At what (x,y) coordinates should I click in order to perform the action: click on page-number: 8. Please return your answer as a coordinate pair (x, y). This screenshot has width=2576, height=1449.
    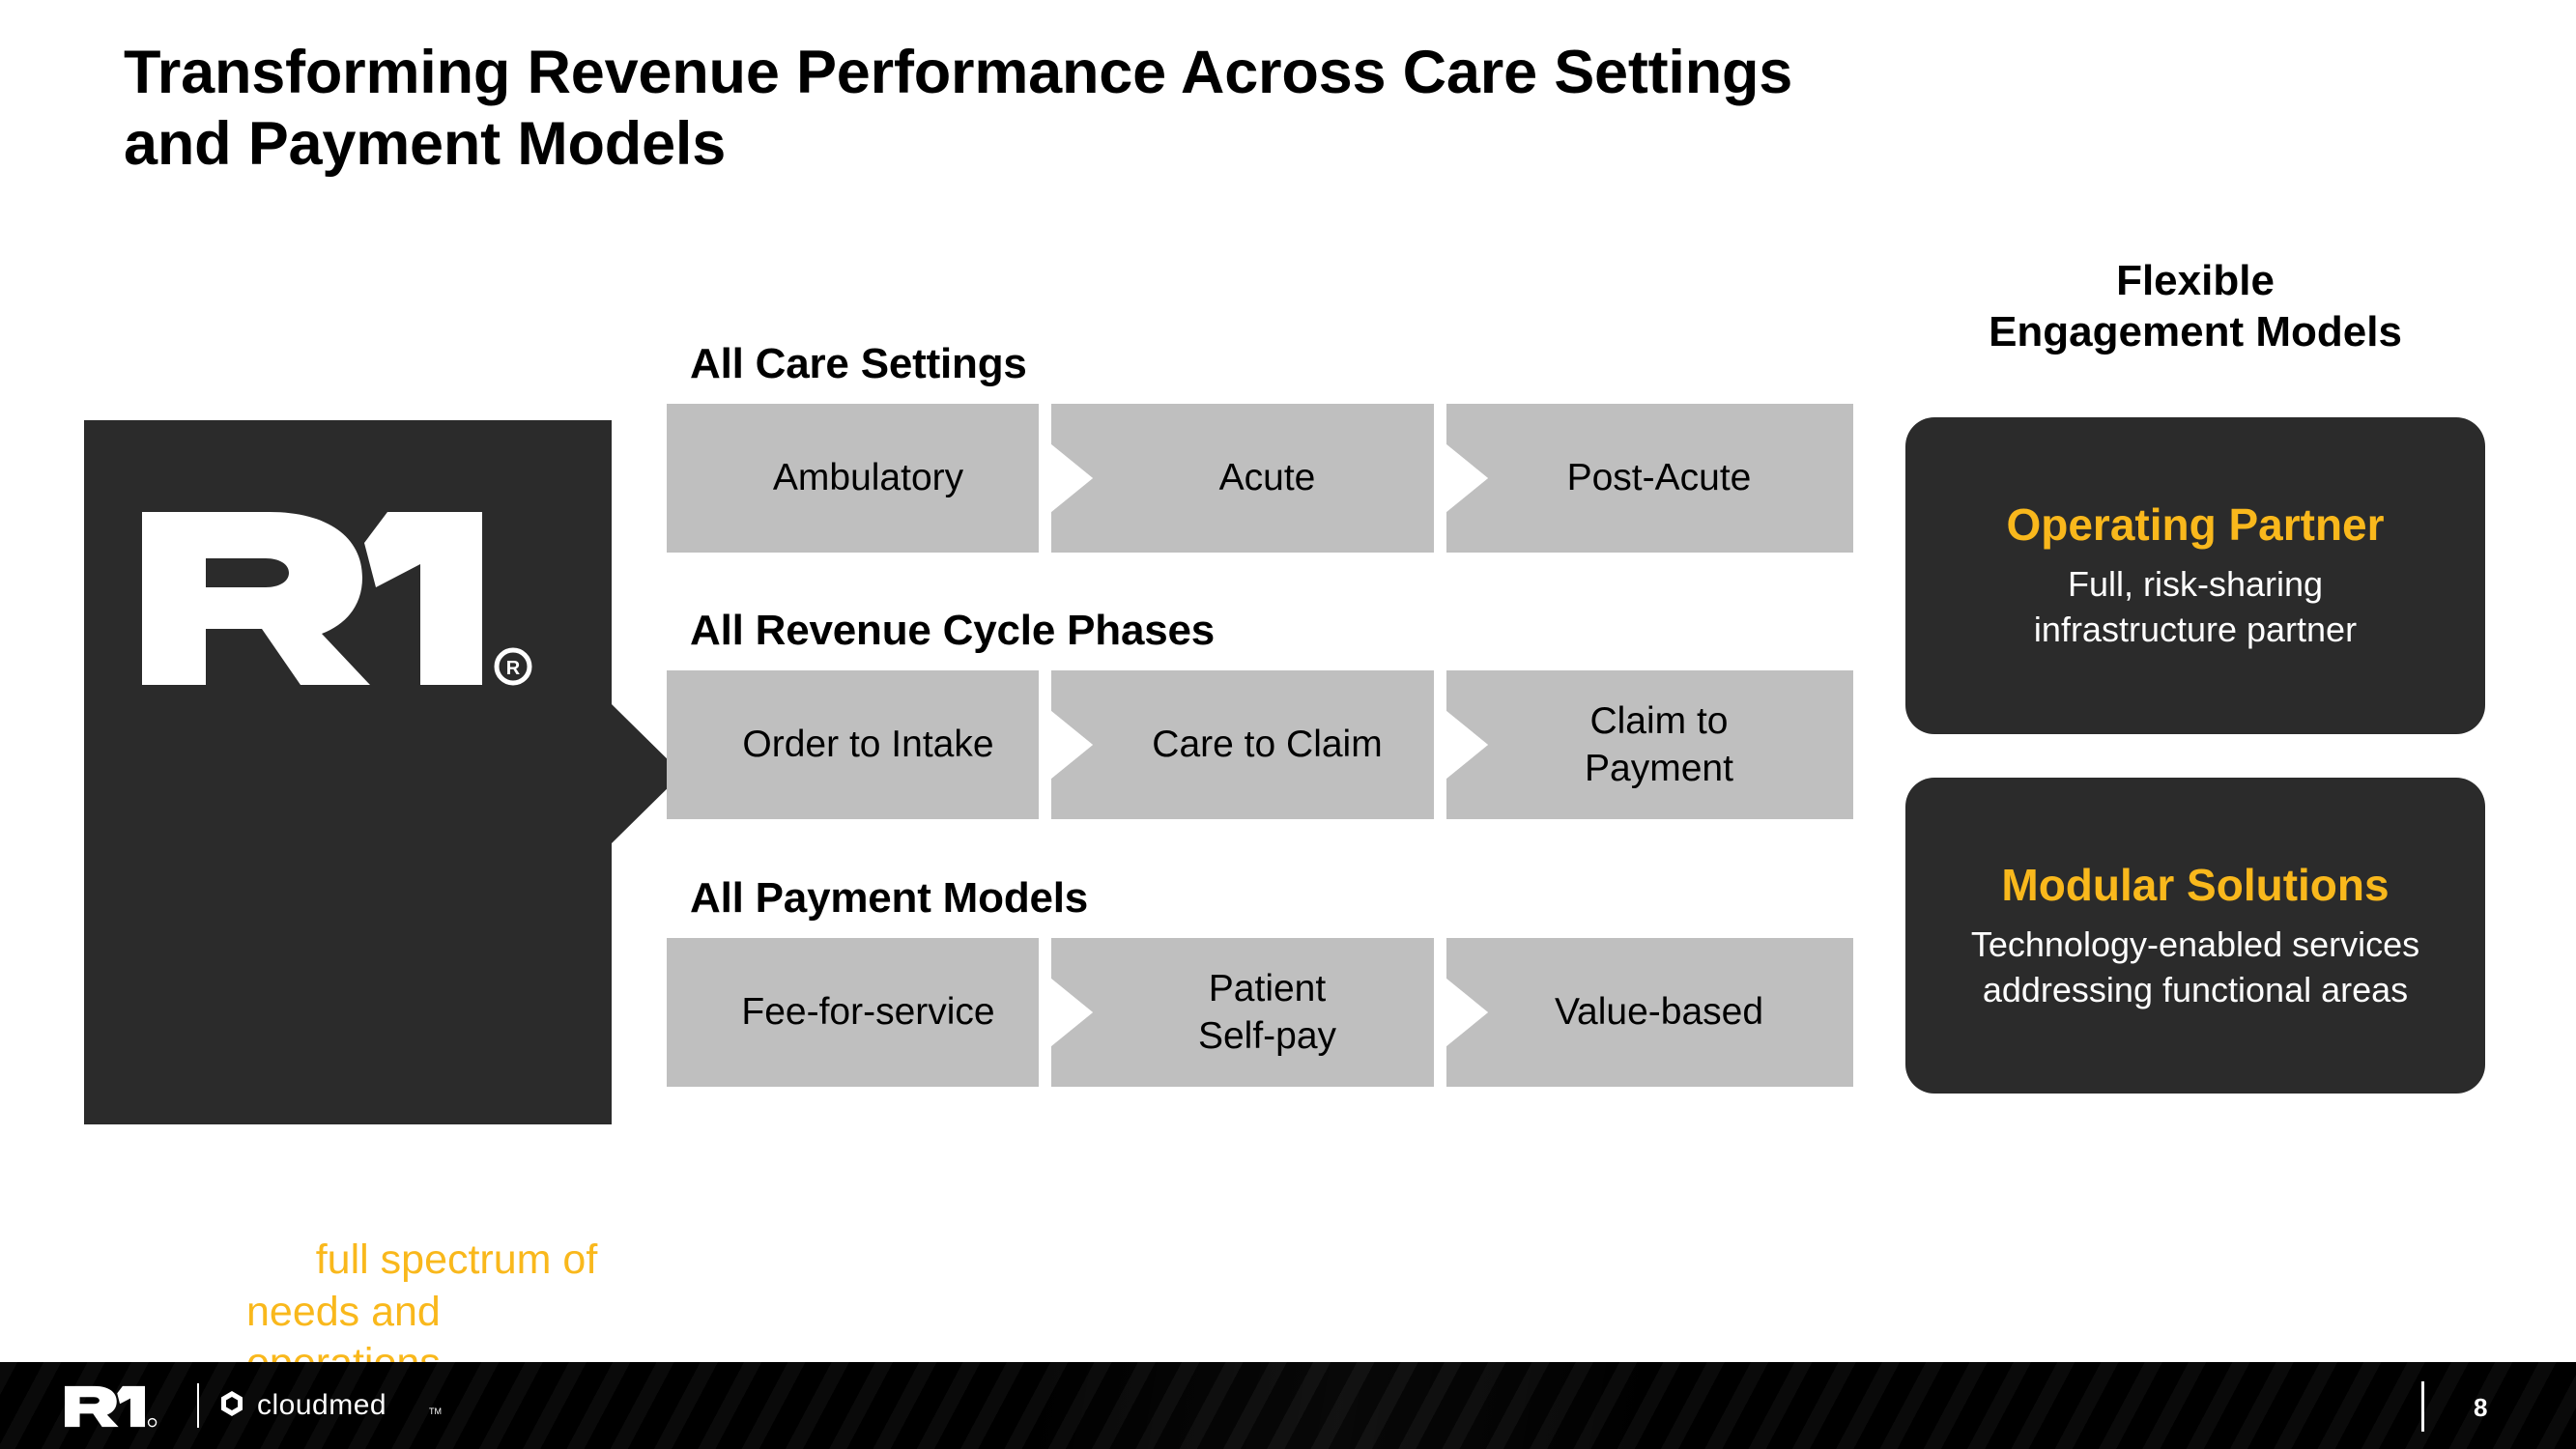
    Looking at the image, I should click on (2481, 1407).